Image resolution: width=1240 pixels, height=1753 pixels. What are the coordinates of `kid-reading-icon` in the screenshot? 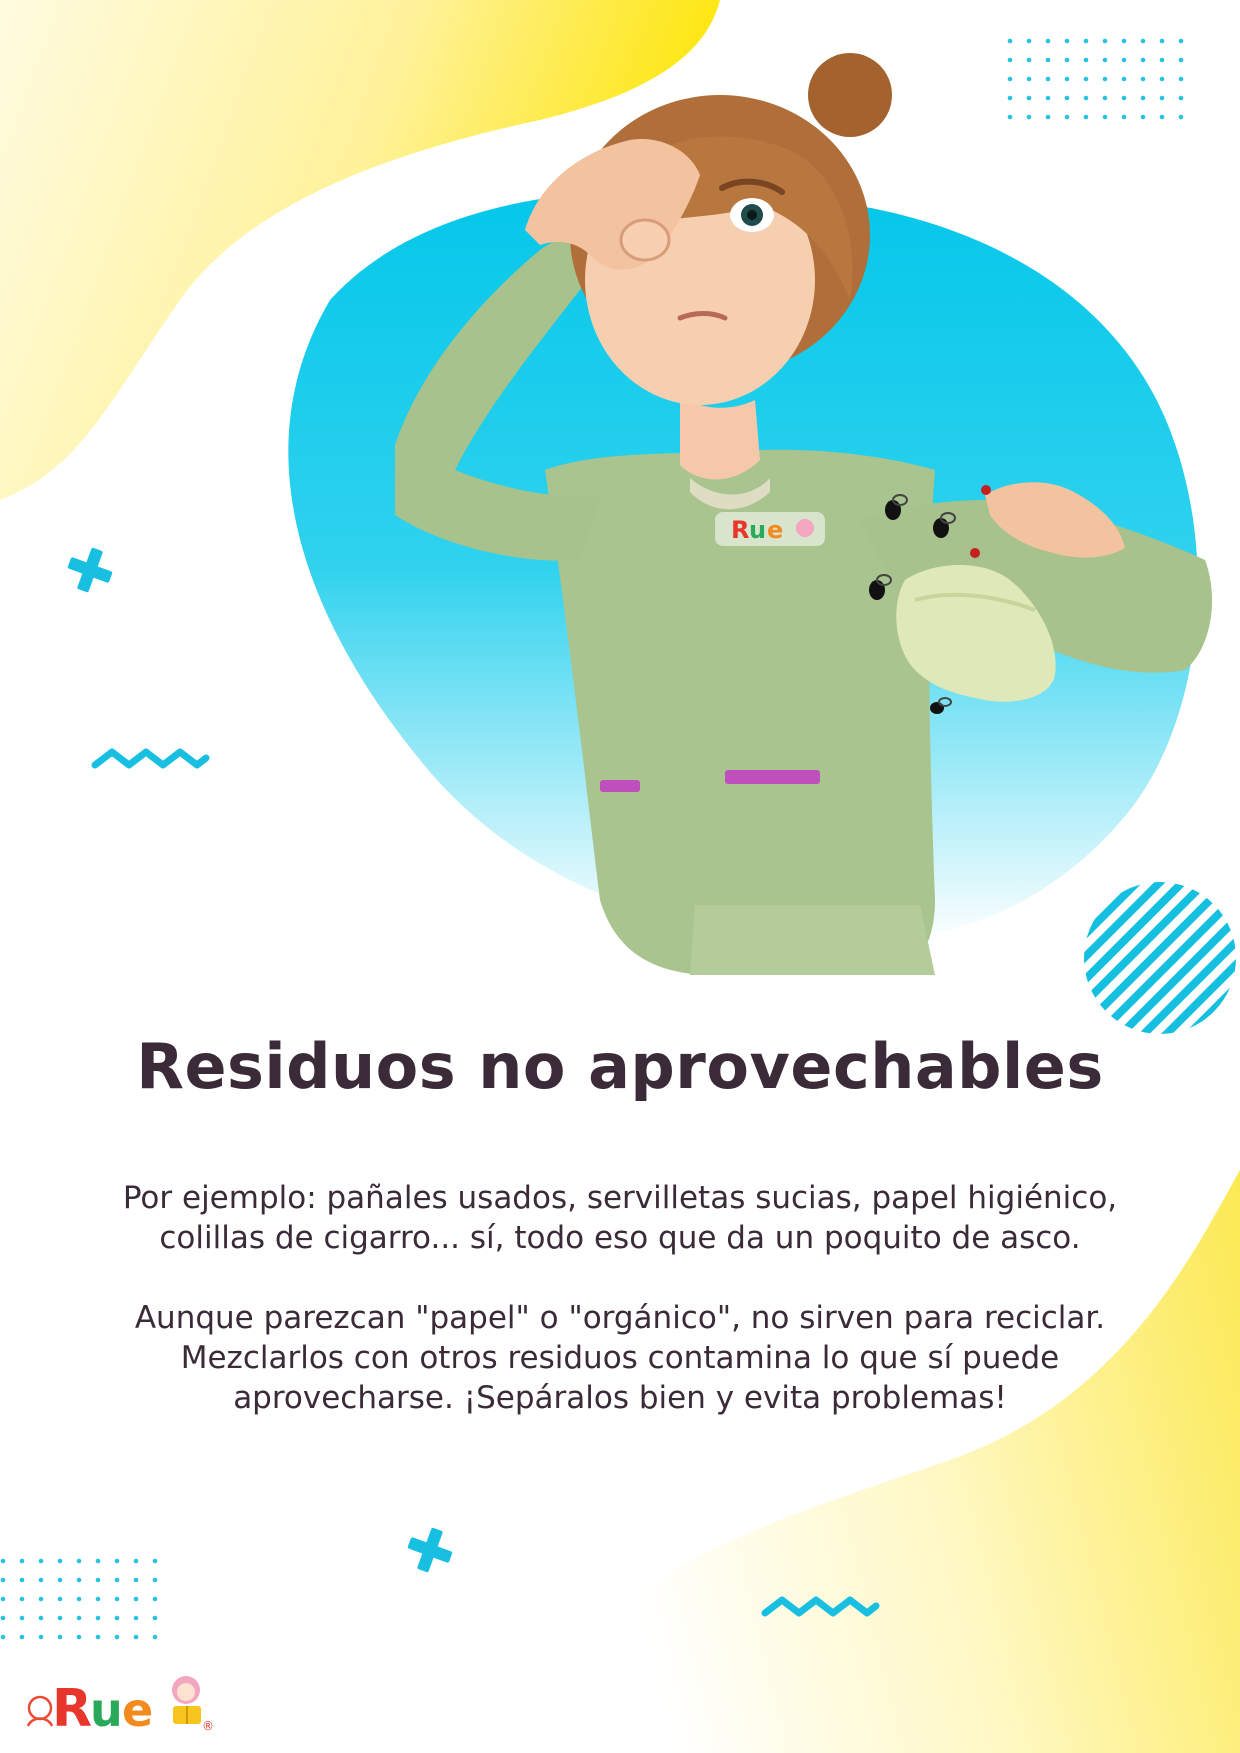 It's located at (186, 1700).